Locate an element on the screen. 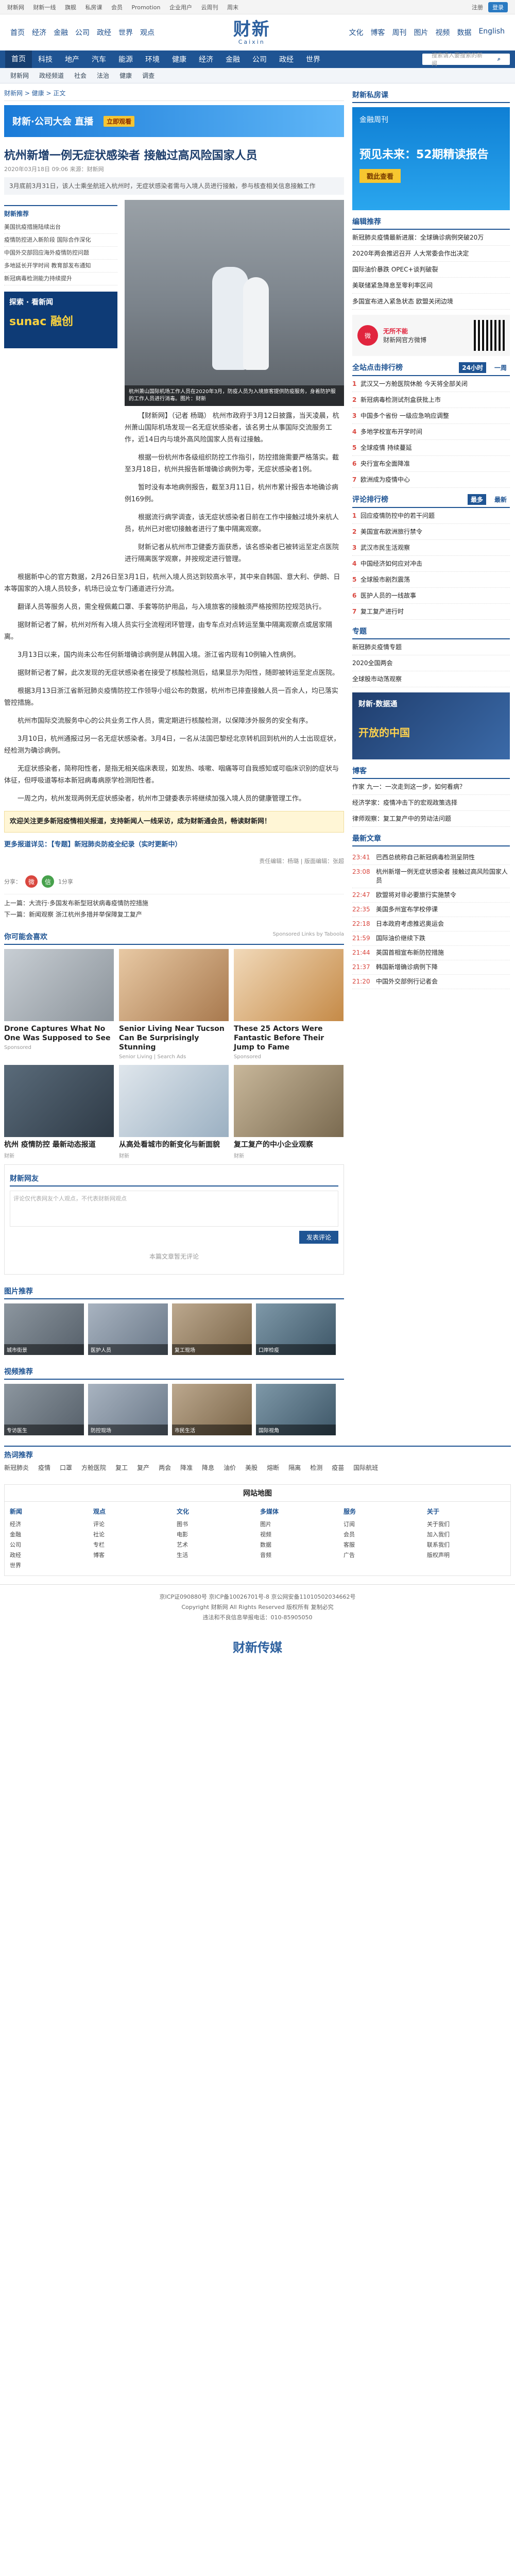 The height and width of the screenshot is (2576, 515). sitemap-link: 会员 is located at coordinates (383, 1534).